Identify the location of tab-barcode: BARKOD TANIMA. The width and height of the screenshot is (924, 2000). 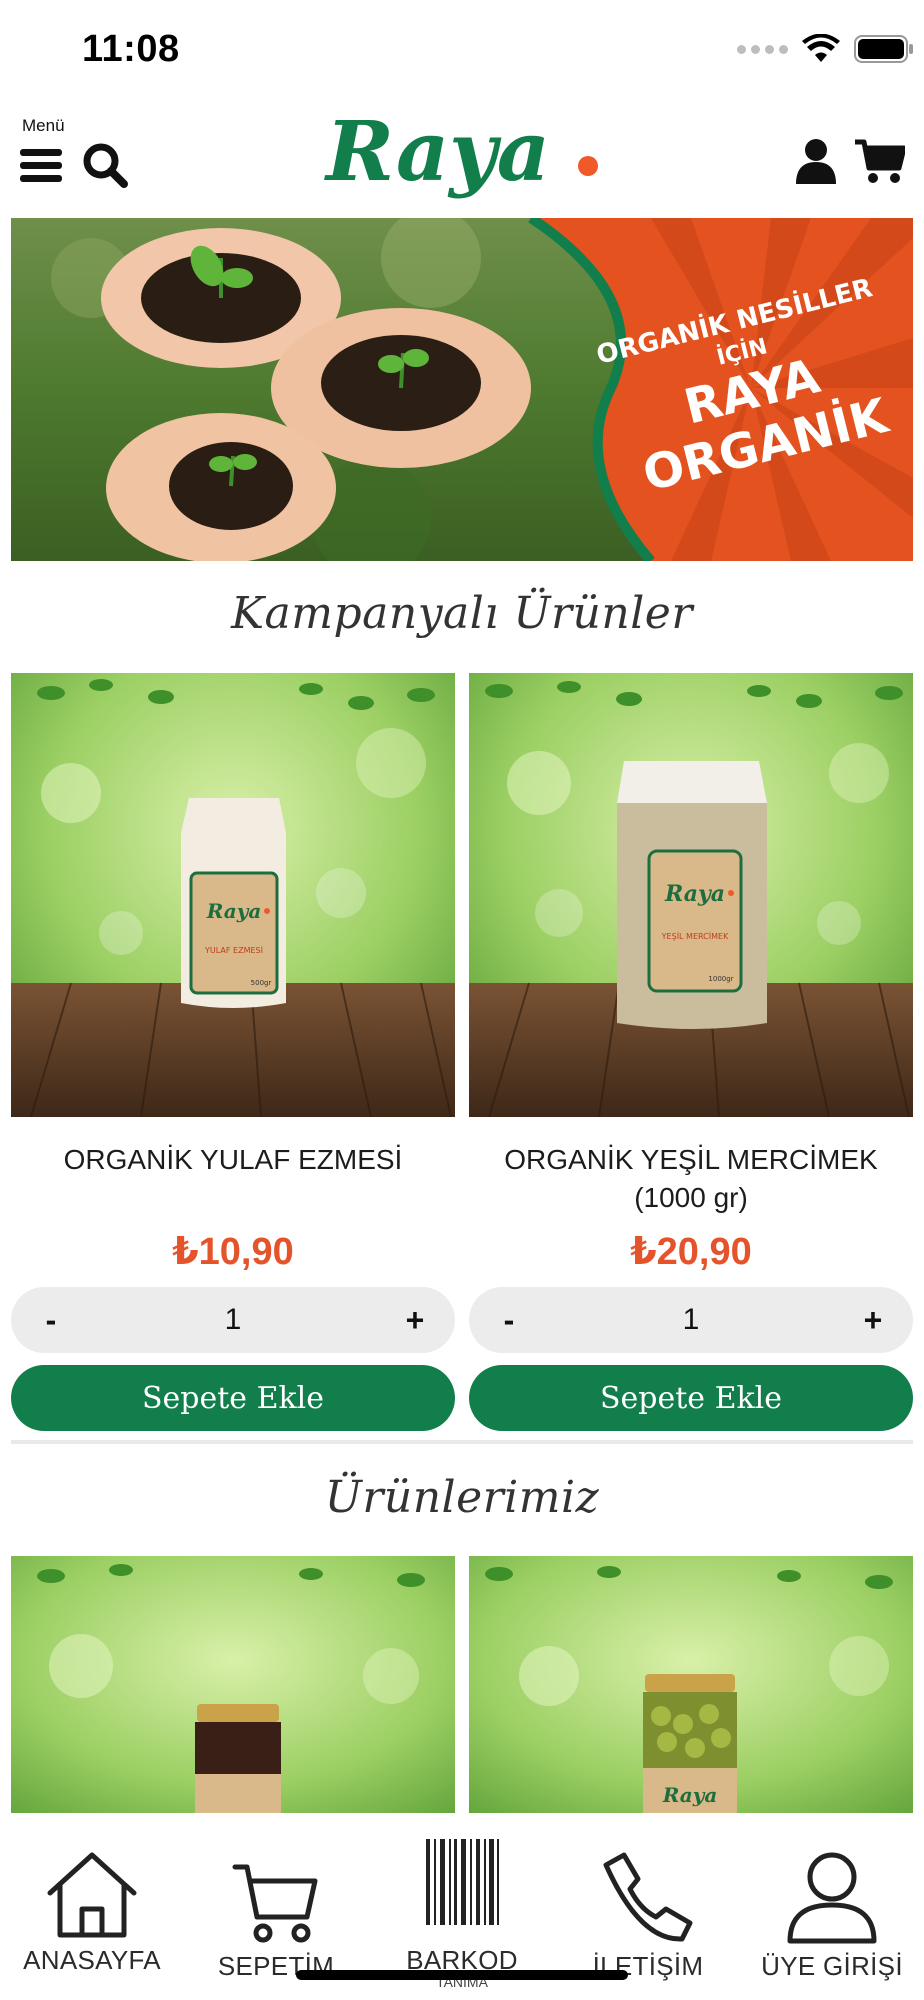
(462, 1914).